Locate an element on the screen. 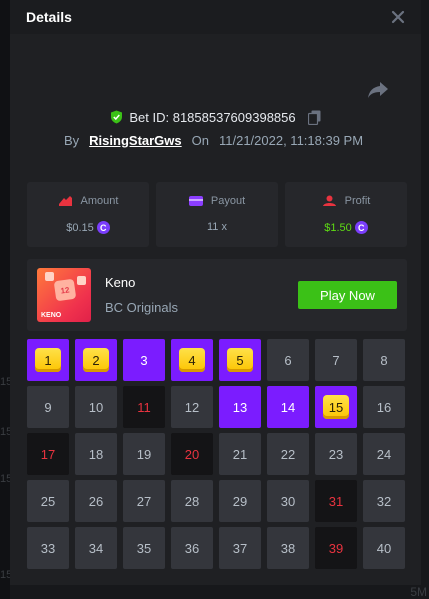  tile-number: 8 is located at coordinates (384, 360).